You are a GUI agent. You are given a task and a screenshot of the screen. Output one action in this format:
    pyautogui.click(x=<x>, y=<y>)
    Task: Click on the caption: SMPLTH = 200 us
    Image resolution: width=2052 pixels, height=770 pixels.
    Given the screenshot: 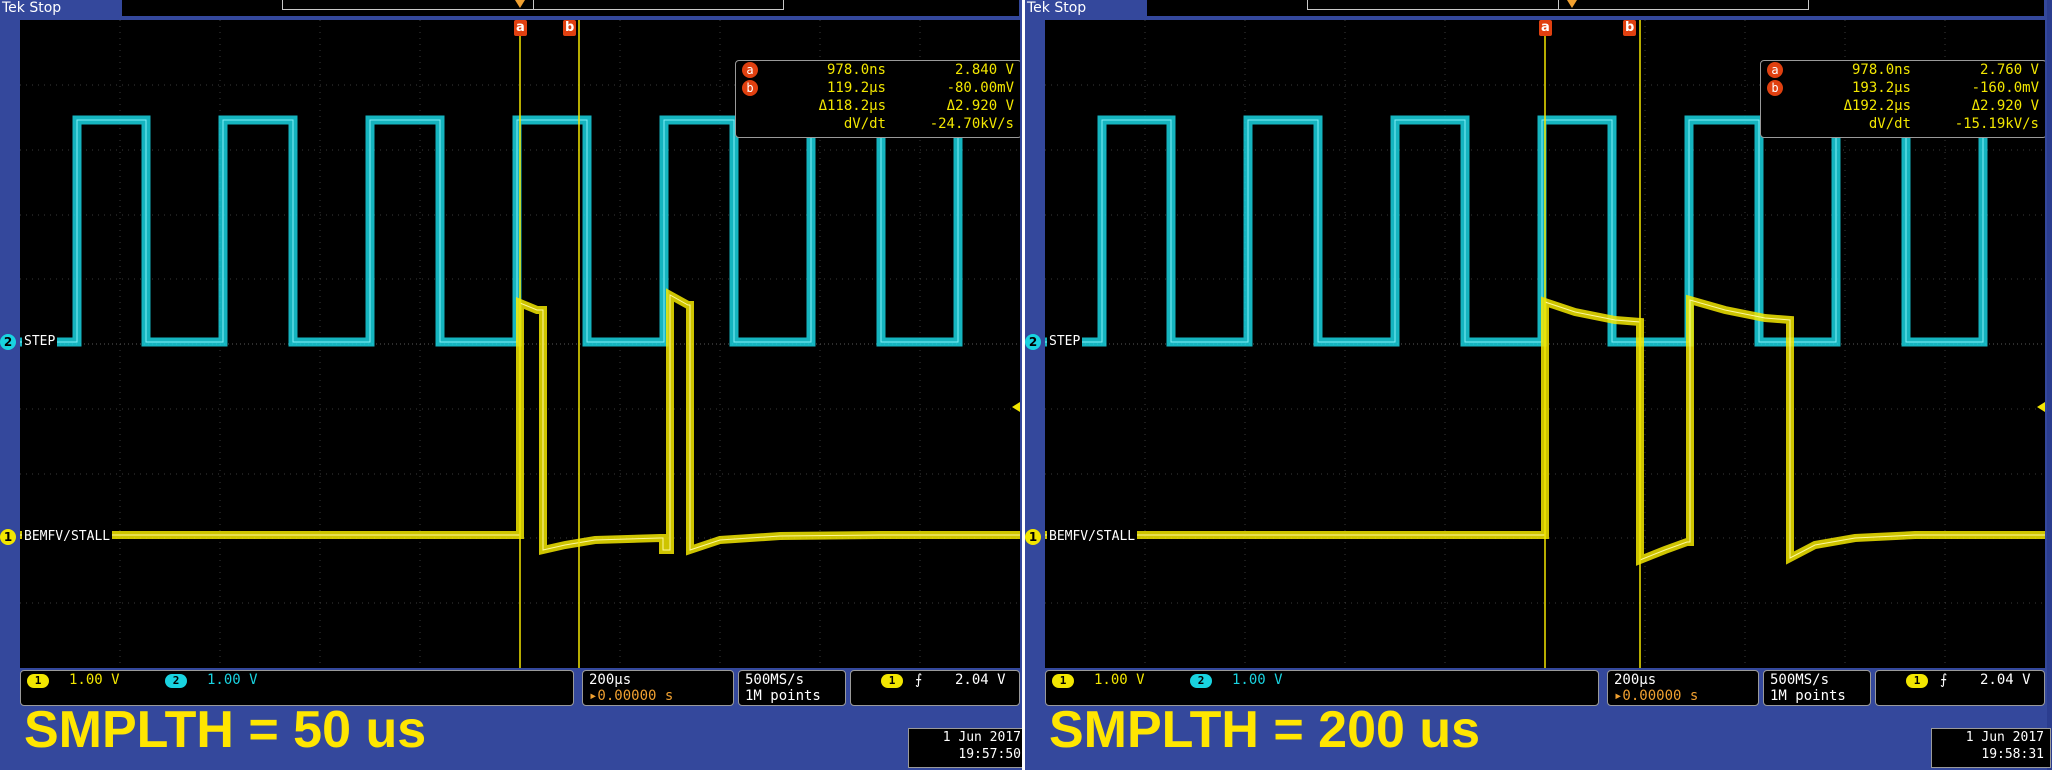 What is the action you would take?
    pyautogui.click(x=1265, y=730)
    